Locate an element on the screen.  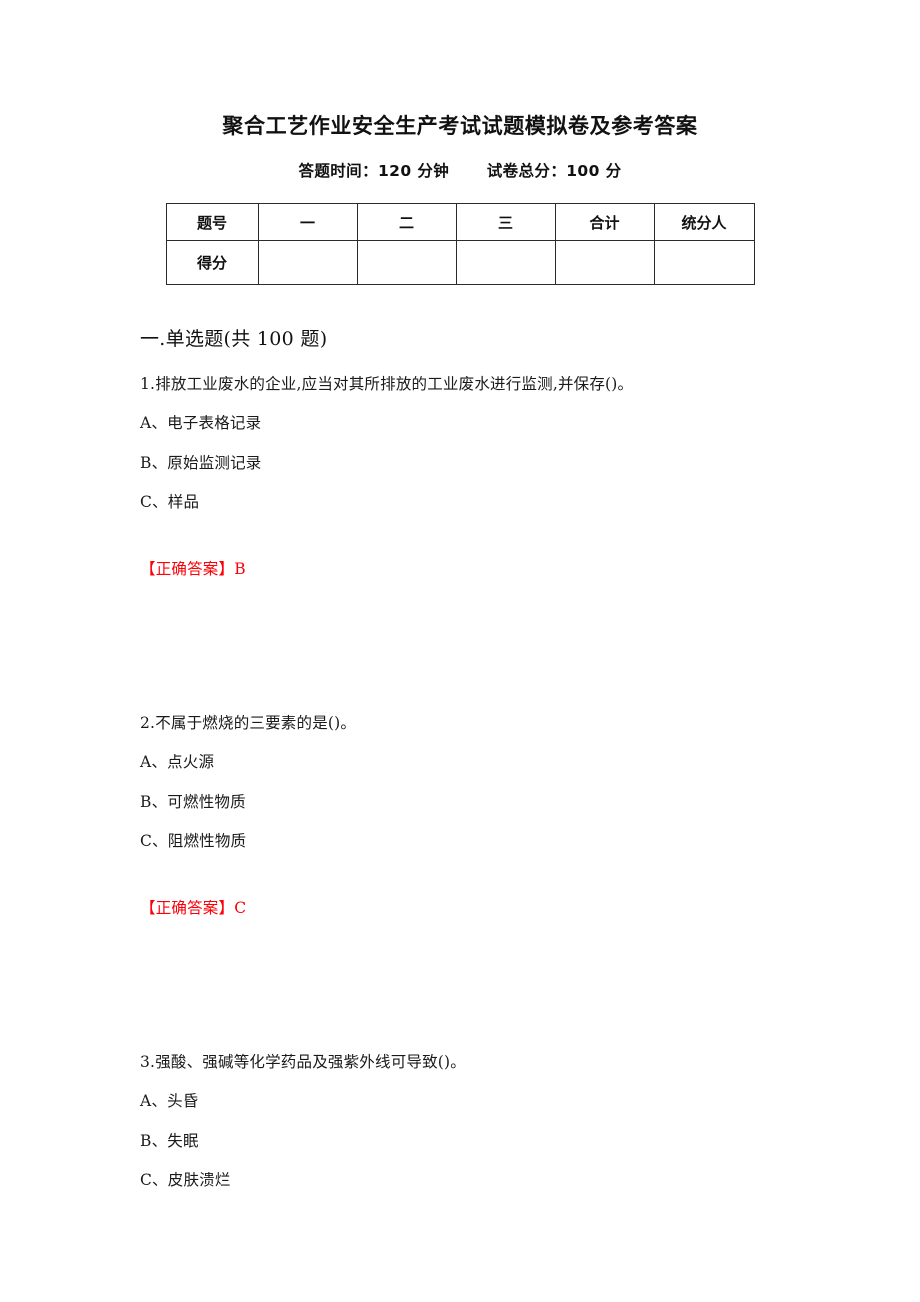
table-cell-score-one is located at coordinates (307, 263).